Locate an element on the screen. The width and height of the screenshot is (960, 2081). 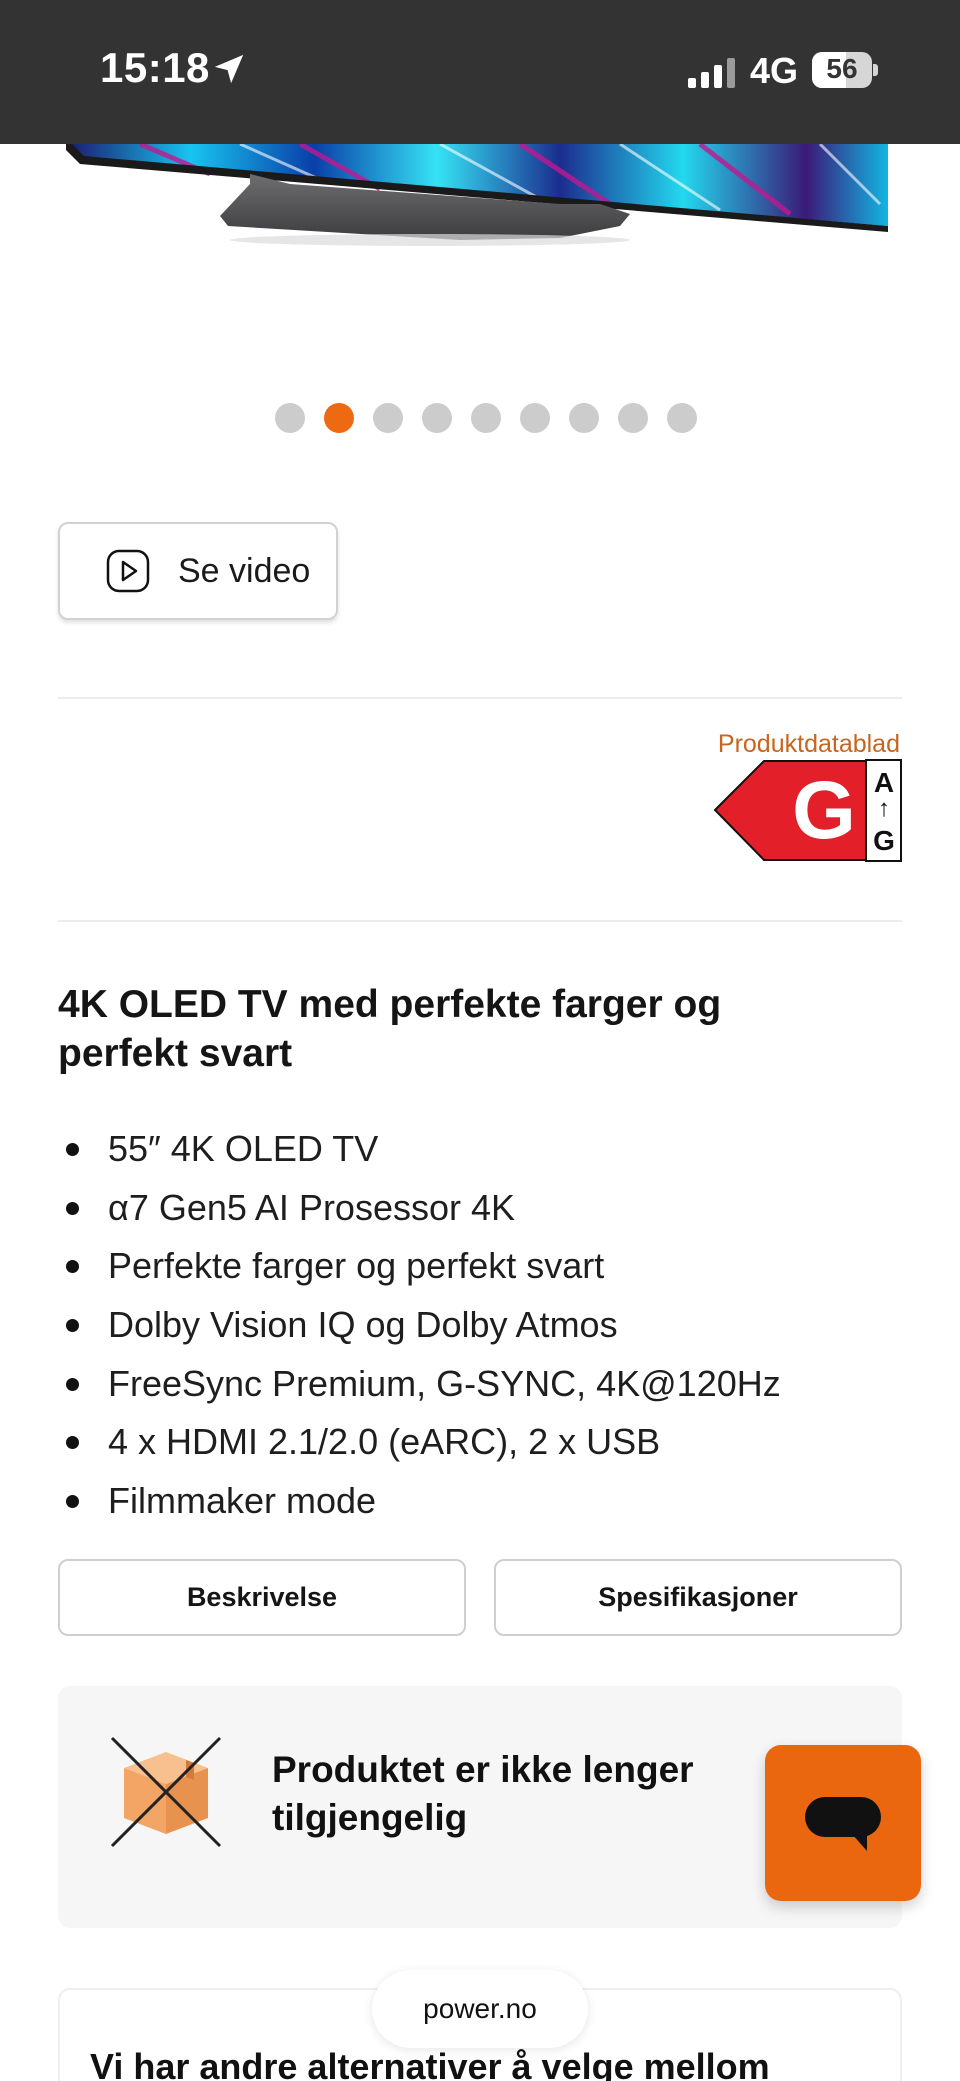
url-domain-pill: power.no is located at coordinates (480, 2009).